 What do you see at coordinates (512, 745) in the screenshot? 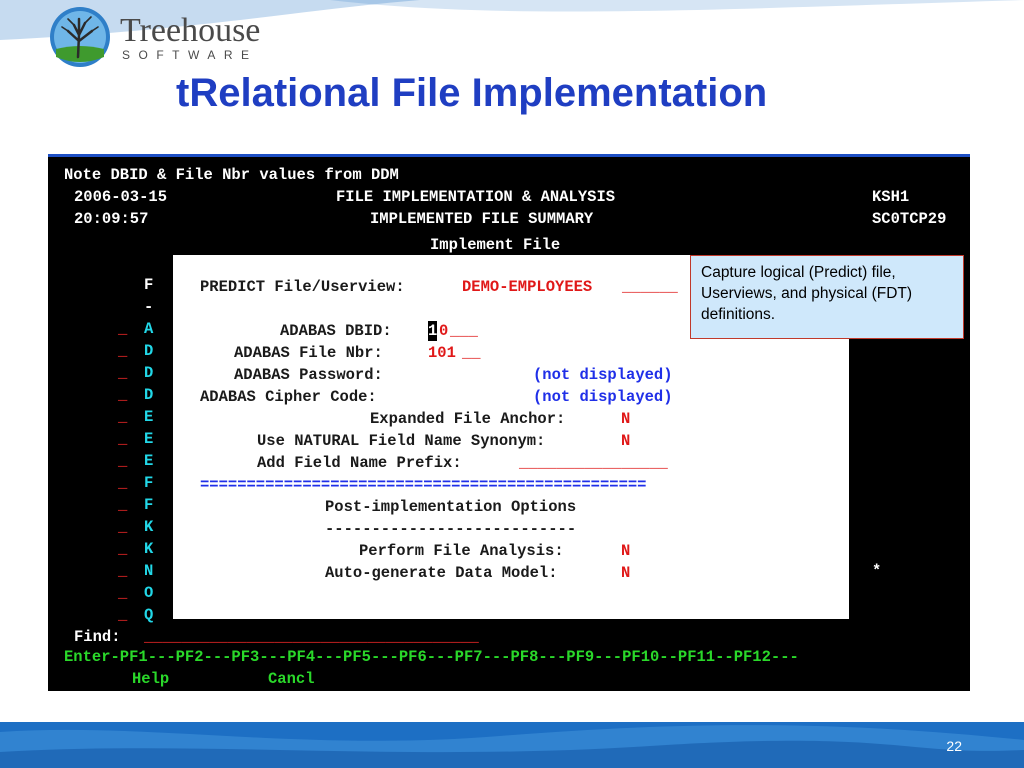
I see `footer-band` at bounding box center [512, 745].